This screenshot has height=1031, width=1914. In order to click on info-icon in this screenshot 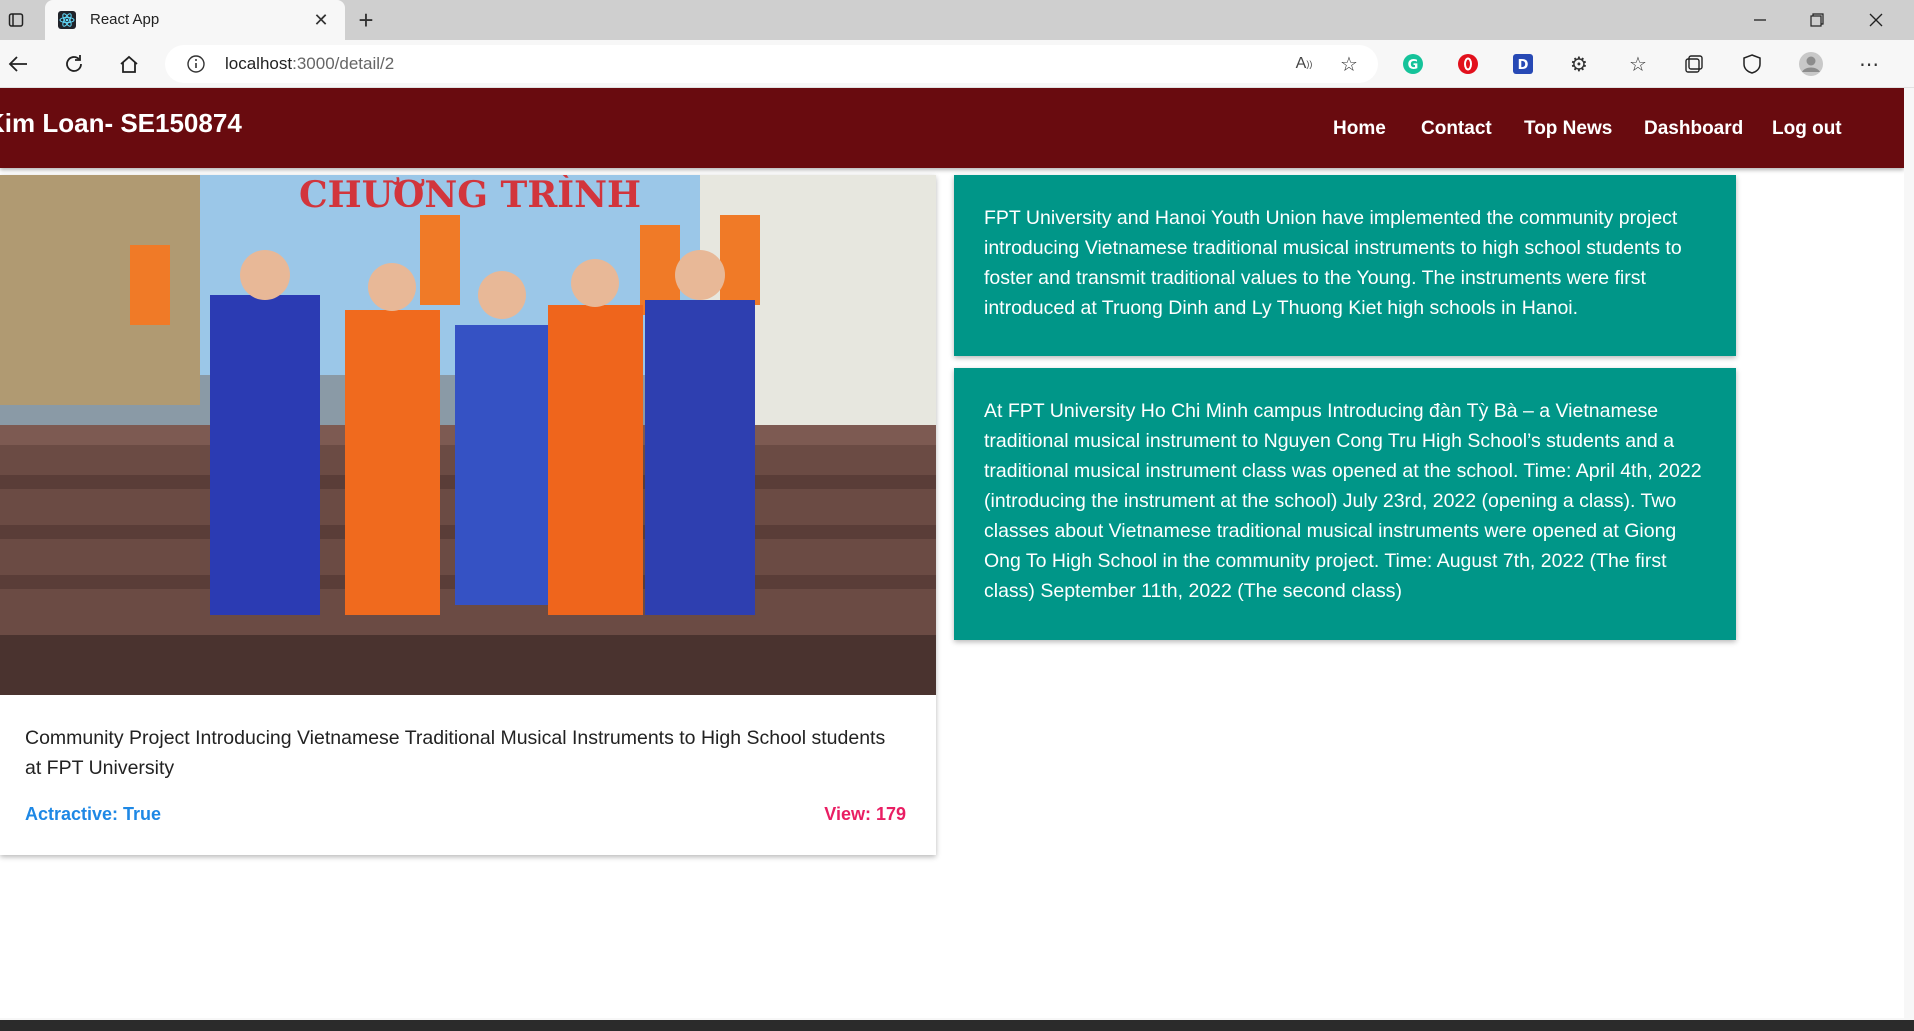, I will do `click(196, 64)`.